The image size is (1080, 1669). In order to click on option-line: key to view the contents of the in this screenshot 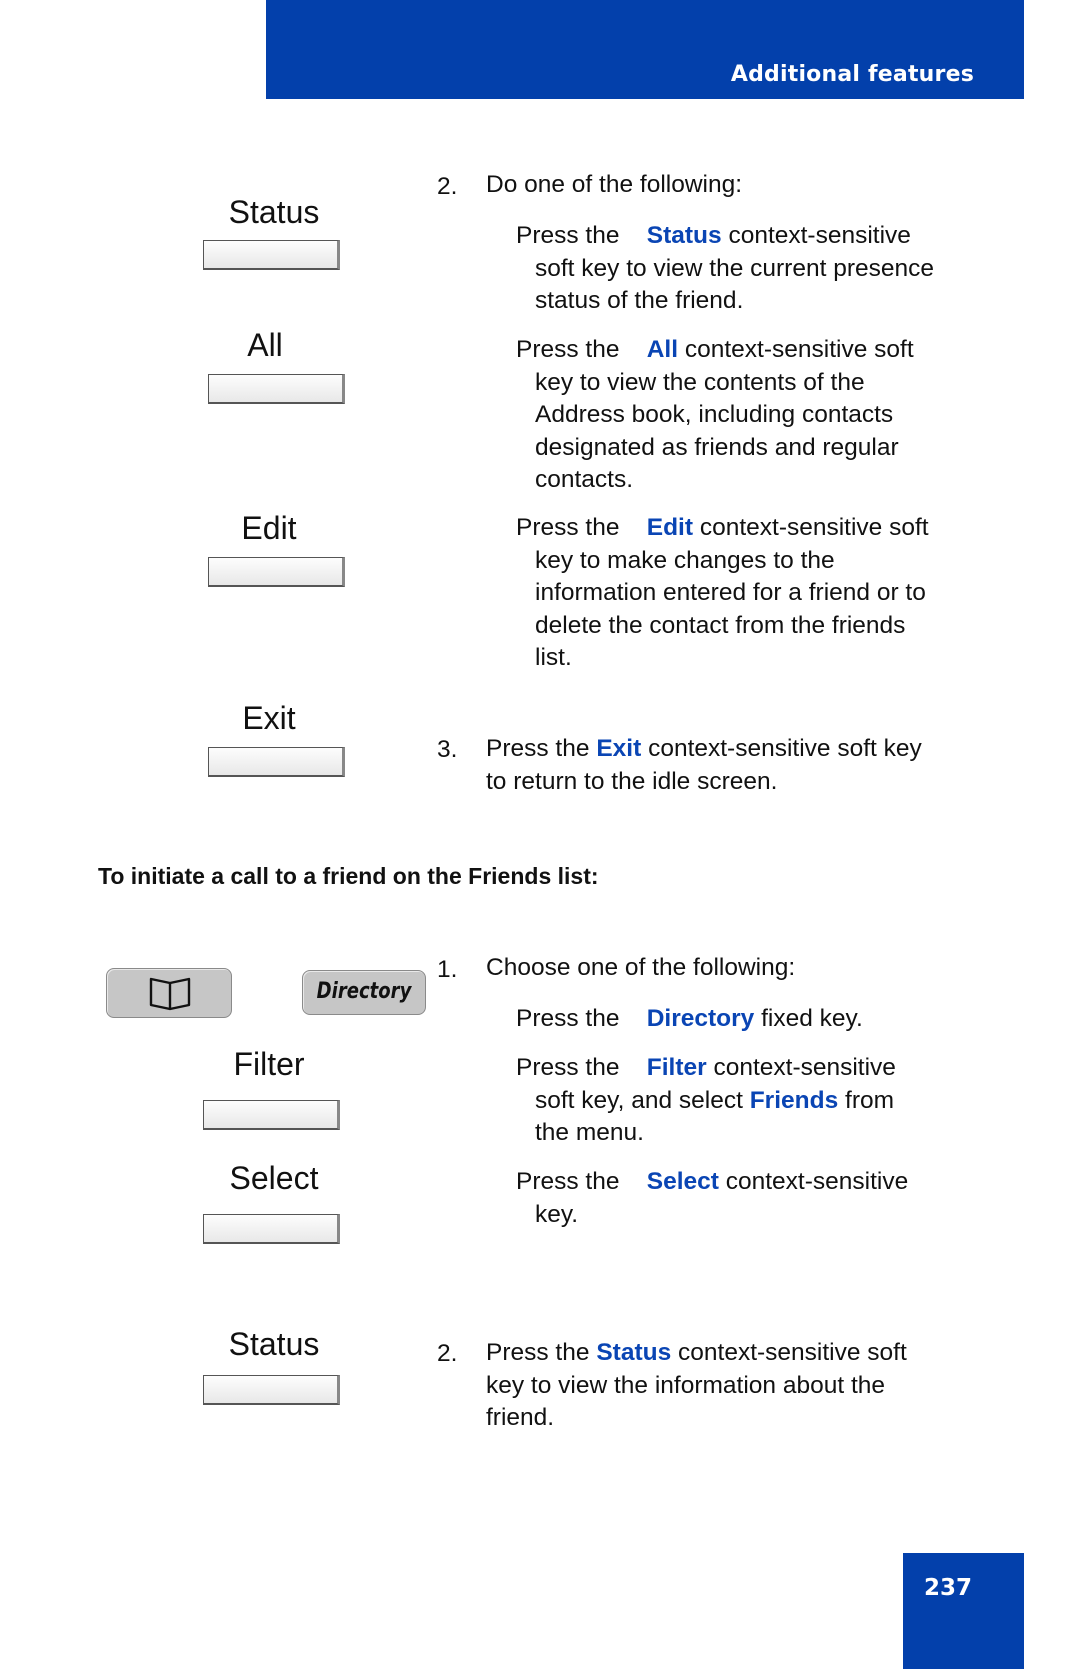, I will do `click(700, 382)`.